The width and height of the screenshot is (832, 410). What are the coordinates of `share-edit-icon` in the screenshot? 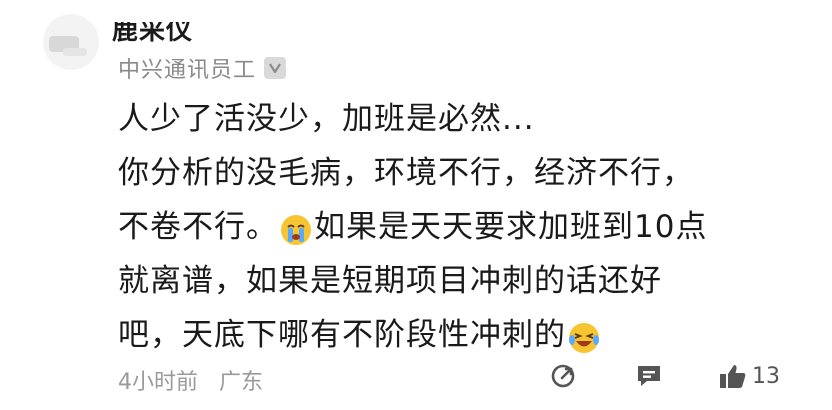 It's located at (563, 376).